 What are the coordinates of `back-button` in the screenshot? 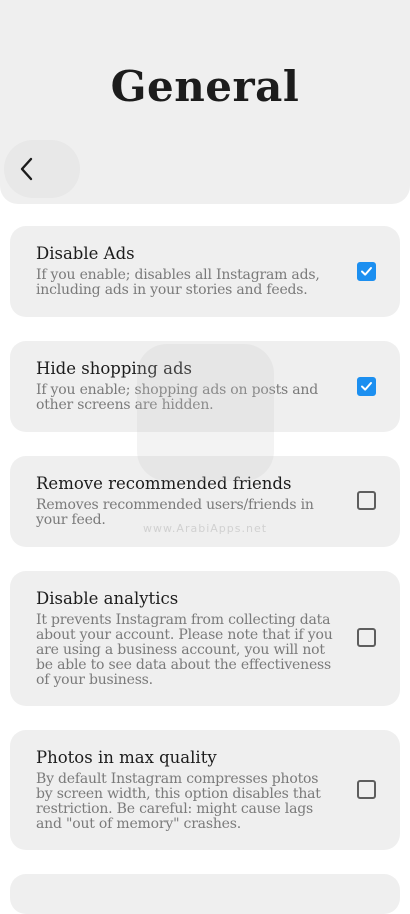 It's located at (42, 169).